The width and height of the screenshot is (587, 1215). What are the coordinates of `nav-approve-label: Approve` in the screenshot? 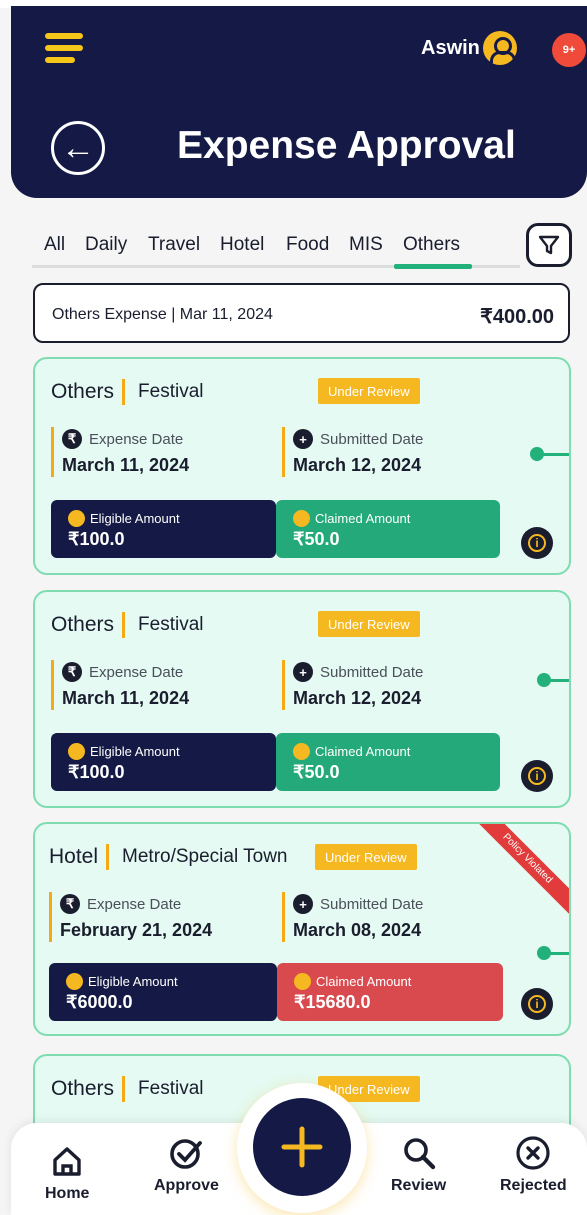 It's located at (186, 1185).